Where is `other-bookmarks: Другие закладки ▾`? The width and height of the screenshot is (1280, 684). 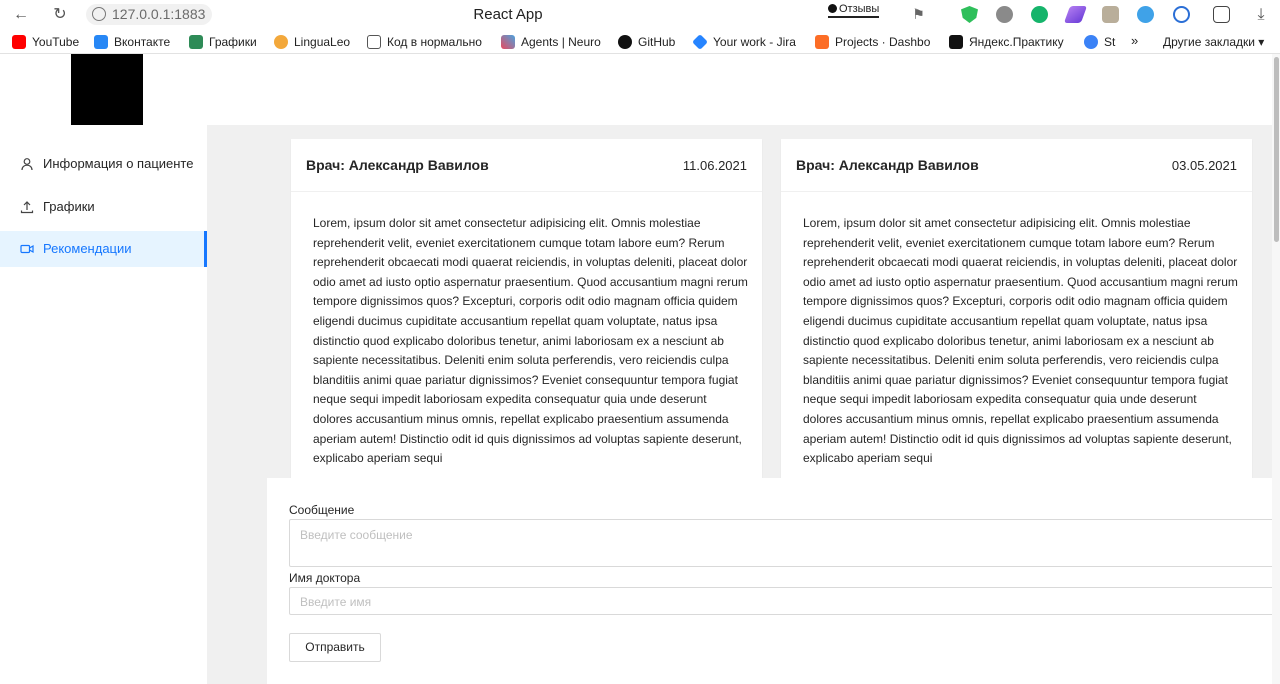 other-bookmarks: Другие закладки ▾ is located at coordinates (1213, 42).